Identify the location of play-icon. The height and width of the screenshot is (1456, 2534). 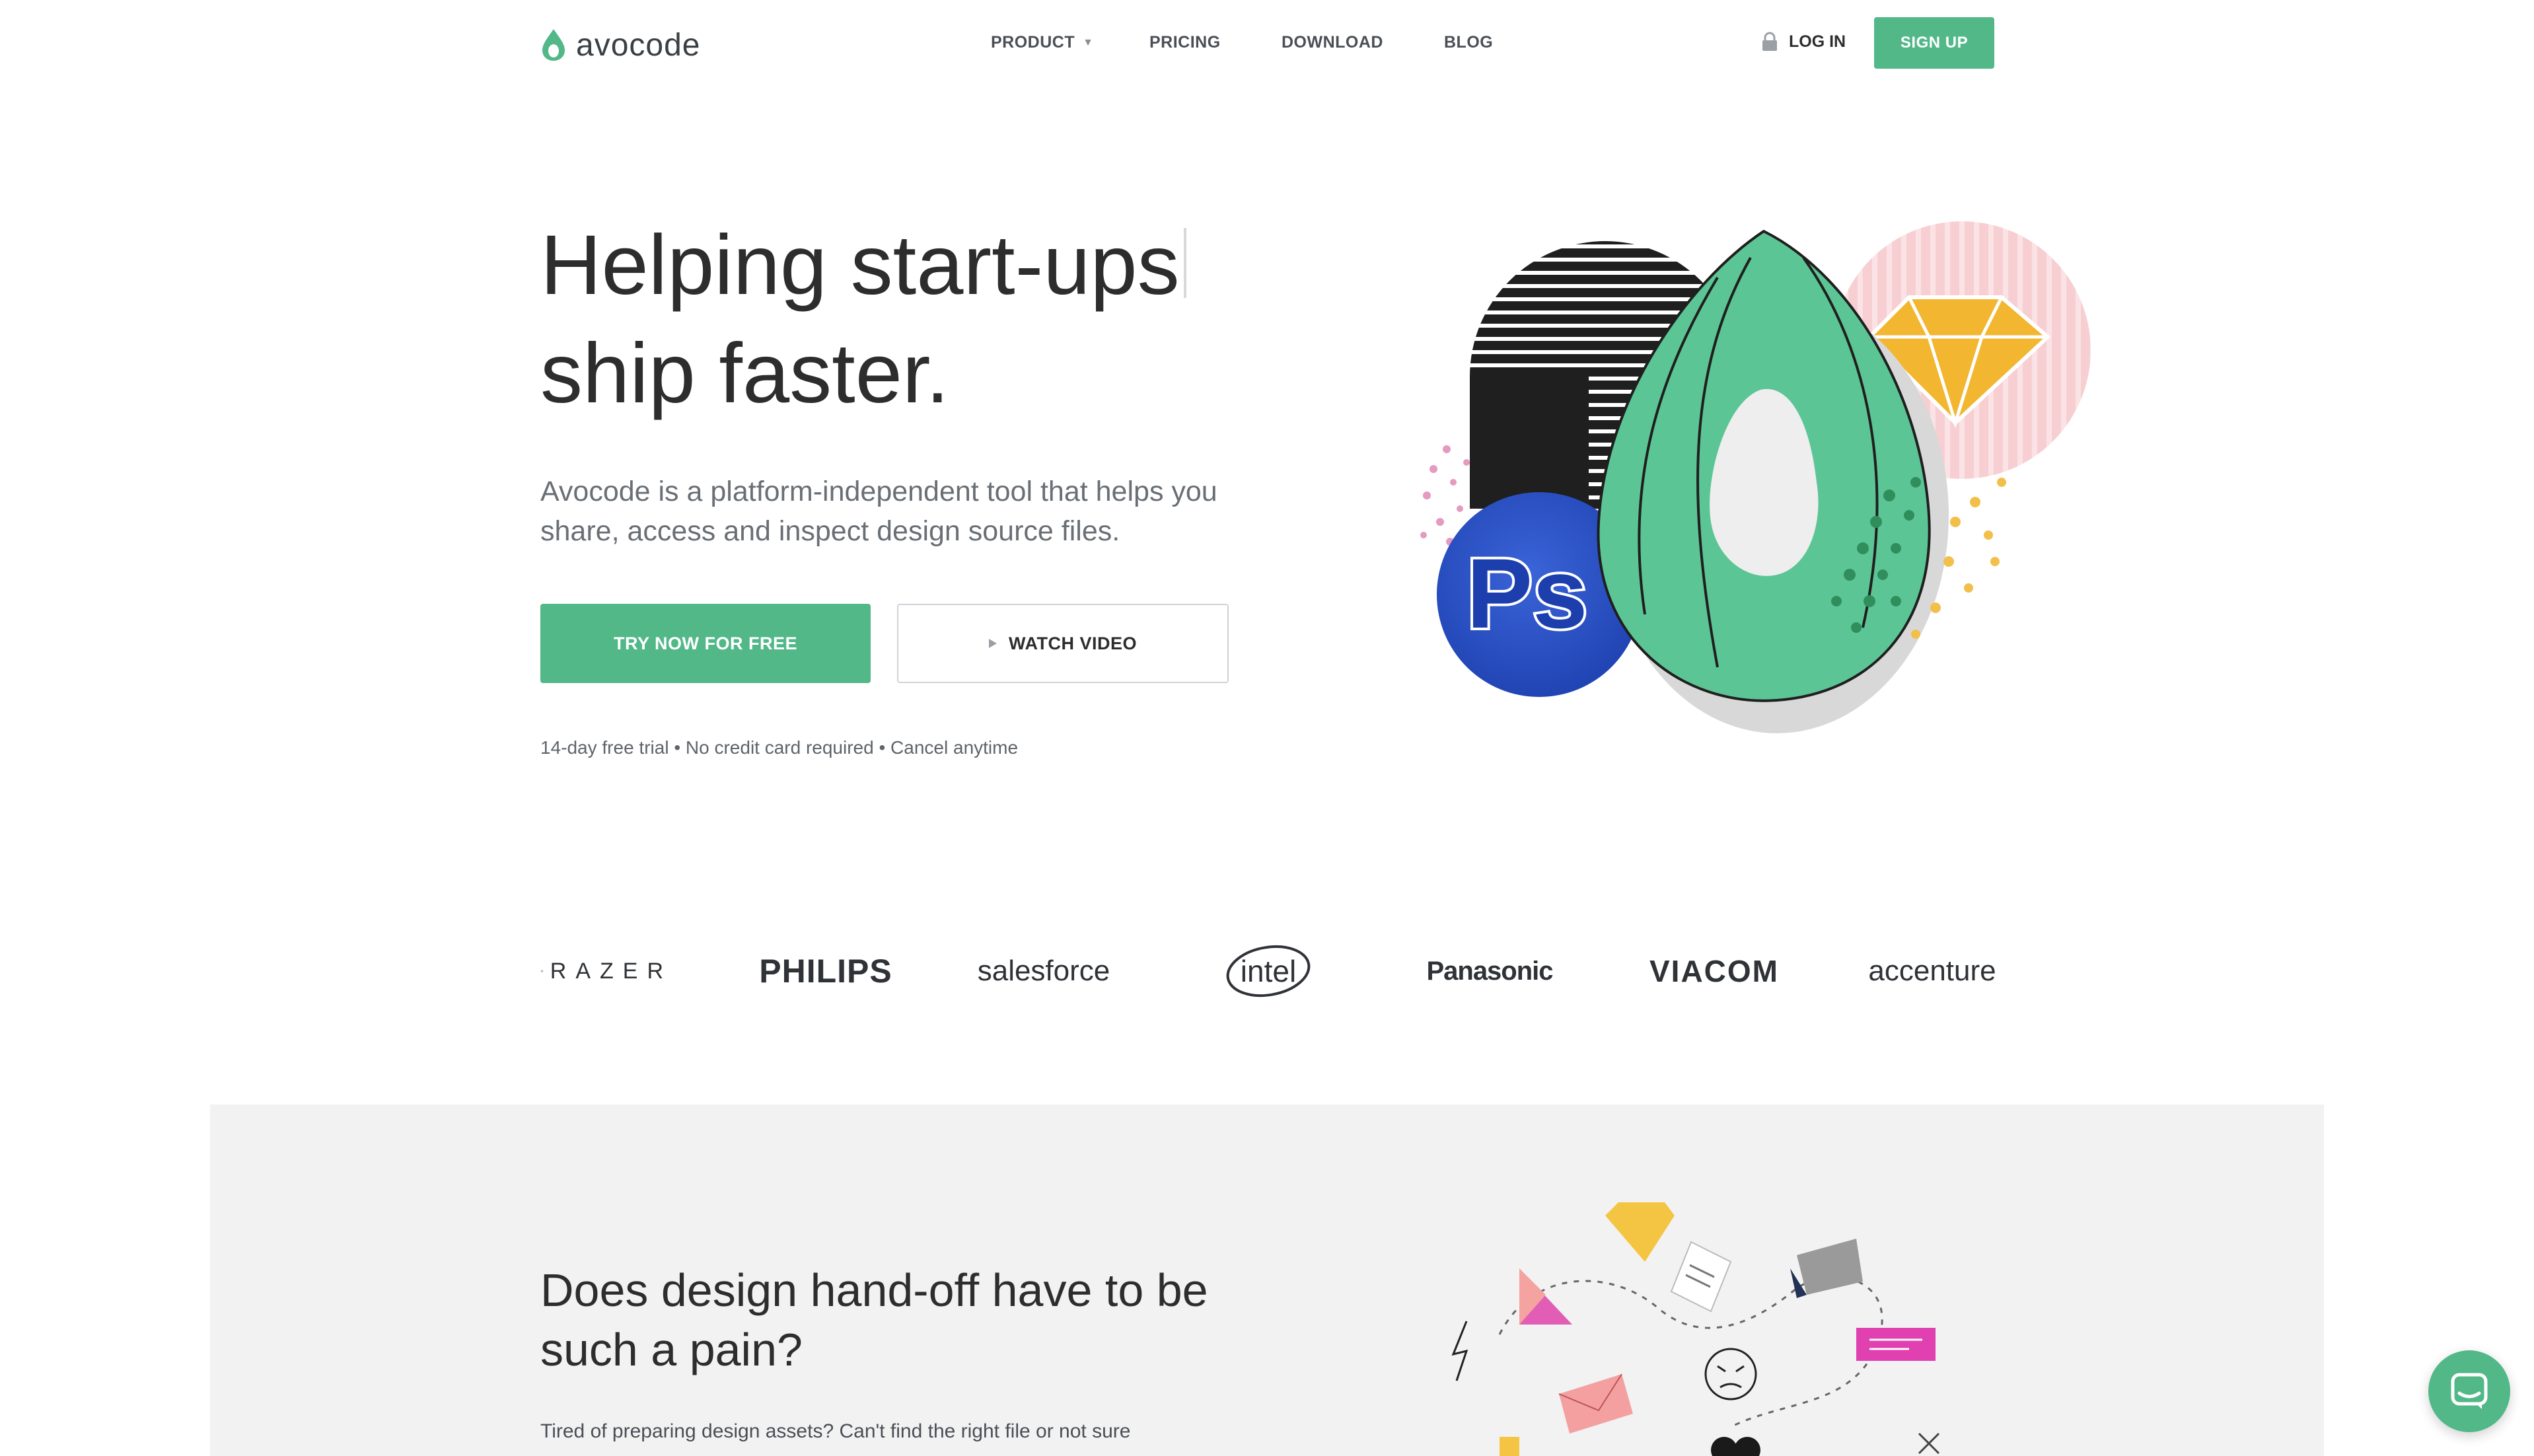
(993, 643).